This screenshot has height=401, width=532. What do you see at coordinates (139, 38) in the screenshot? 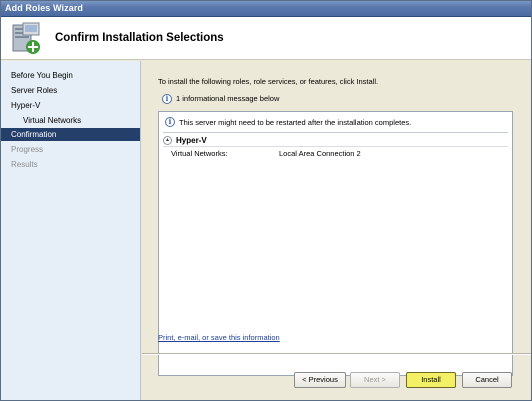
I see `page-title: Confirm Installation Selections` at bounding box center [139, 38].